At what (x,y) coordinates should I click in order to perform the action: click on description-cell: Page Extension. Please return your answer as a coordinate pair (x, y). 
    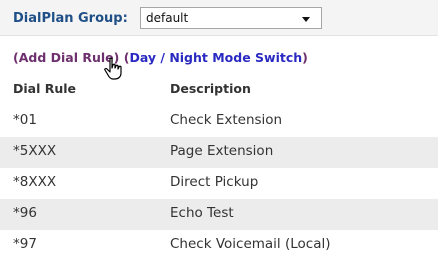
    Looking at the image, I should click on (222, 151).